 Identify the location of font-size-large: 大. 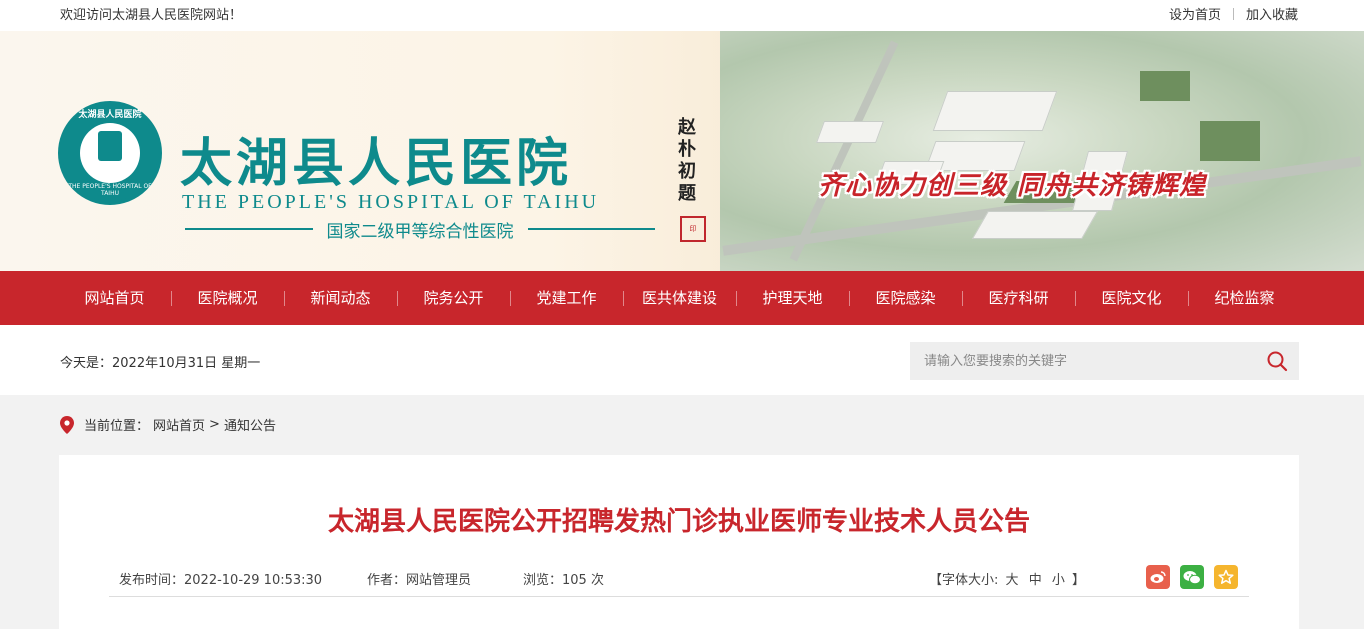
(1012, 580).